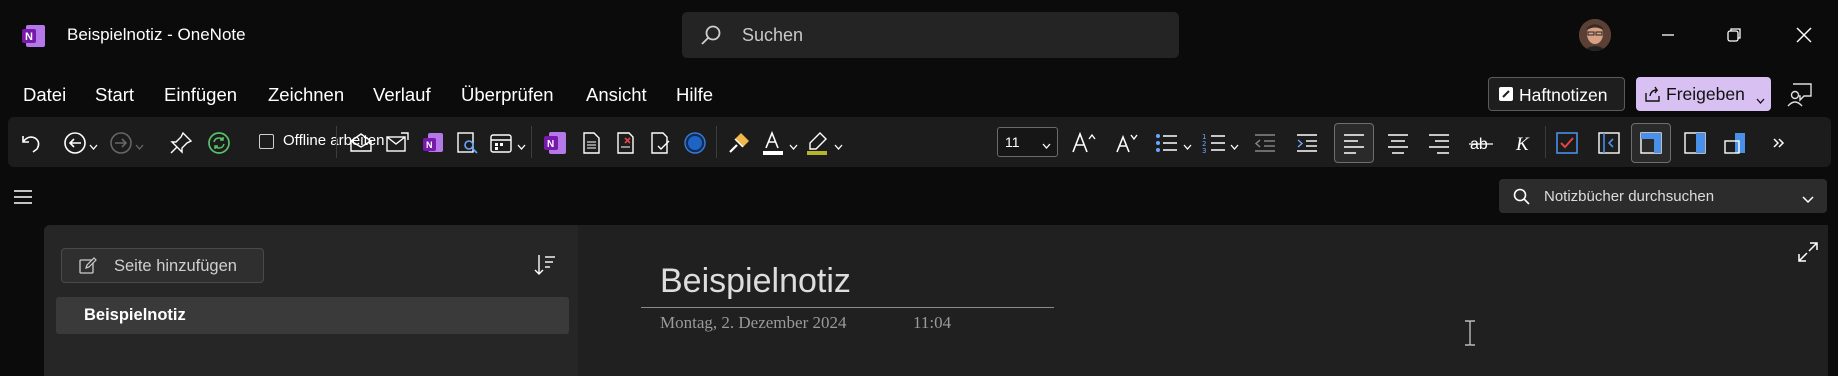 The height and width of the screenshot is (376, 1838). What do you see at coordinates (660, 143) in the screenshot?
I see `dictate-icon` at bounding box center [660, 143].